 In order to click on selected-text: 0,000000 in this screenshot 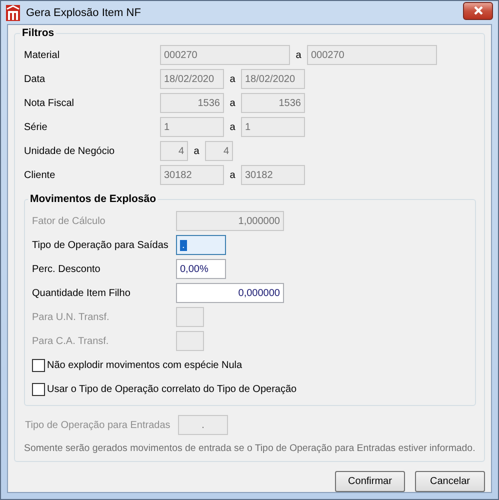, I will do `click(259, 293)`.